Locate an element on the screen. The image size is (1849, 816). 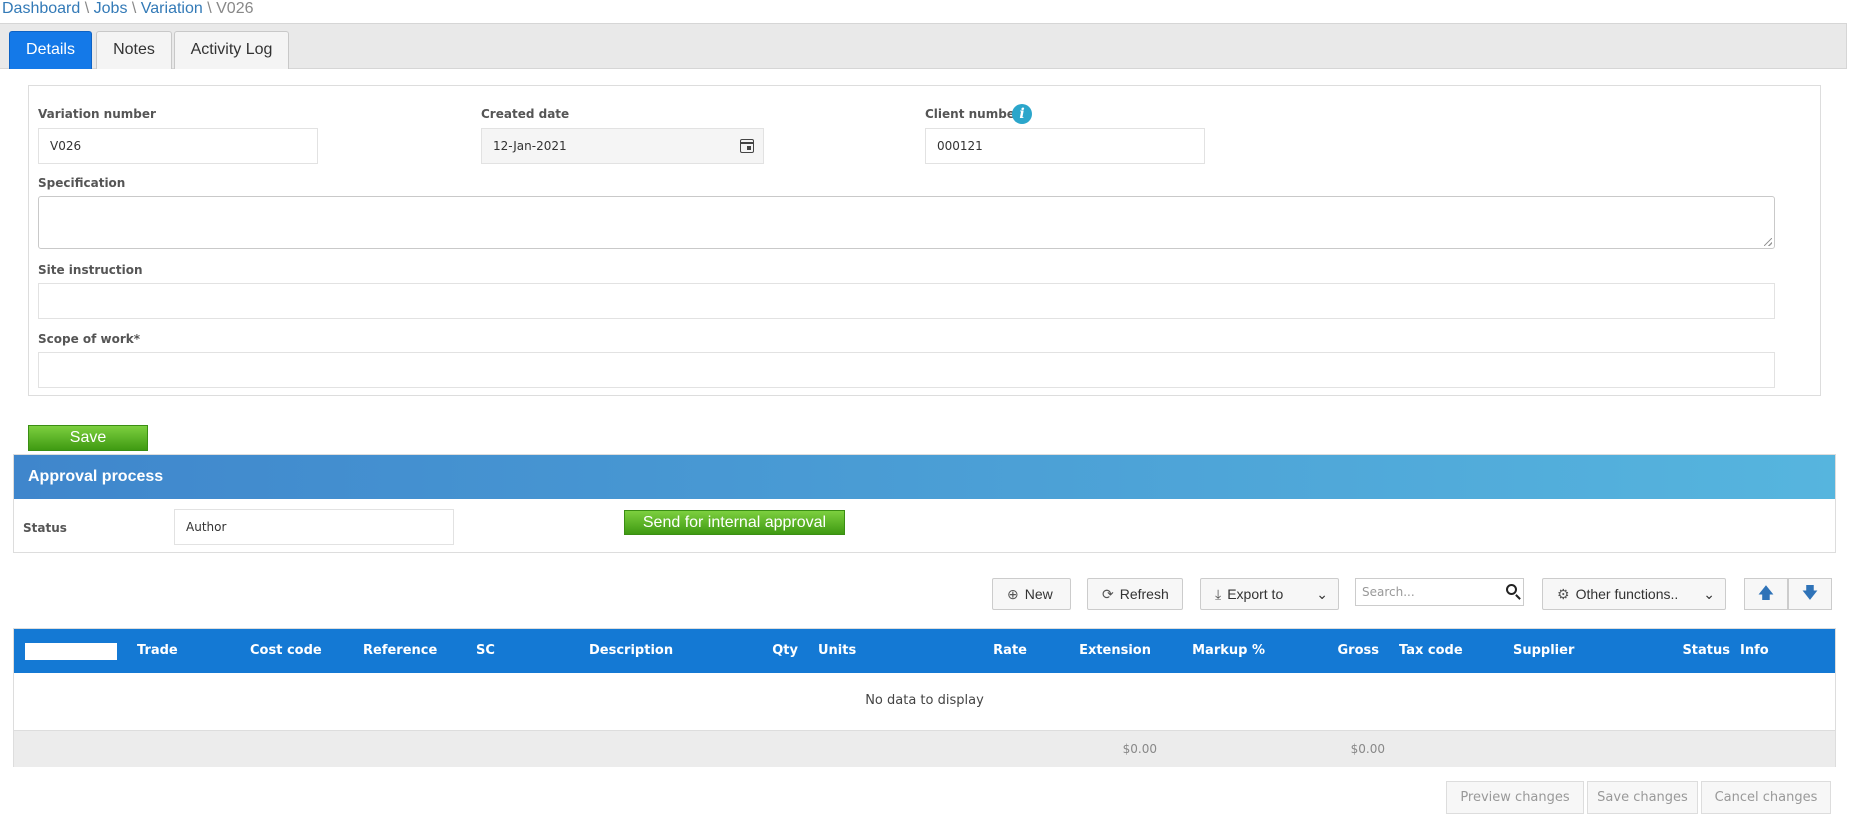
tab-notes: Notes is located at coordinates (134, 50).